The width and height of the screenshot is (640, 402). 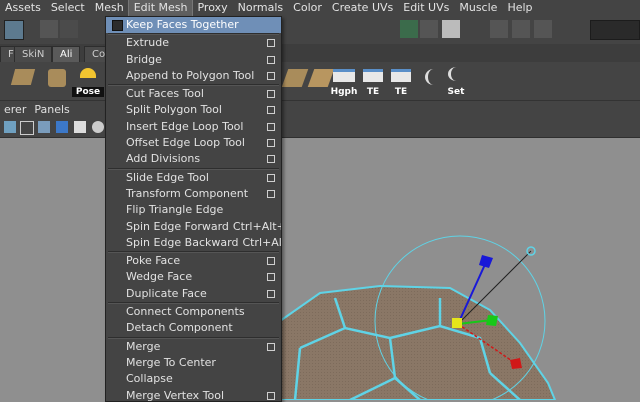 What do you see at coordinates (492, 320) in the screenshot?
I see `y-axis-handle` at bounding box center [492, 320].